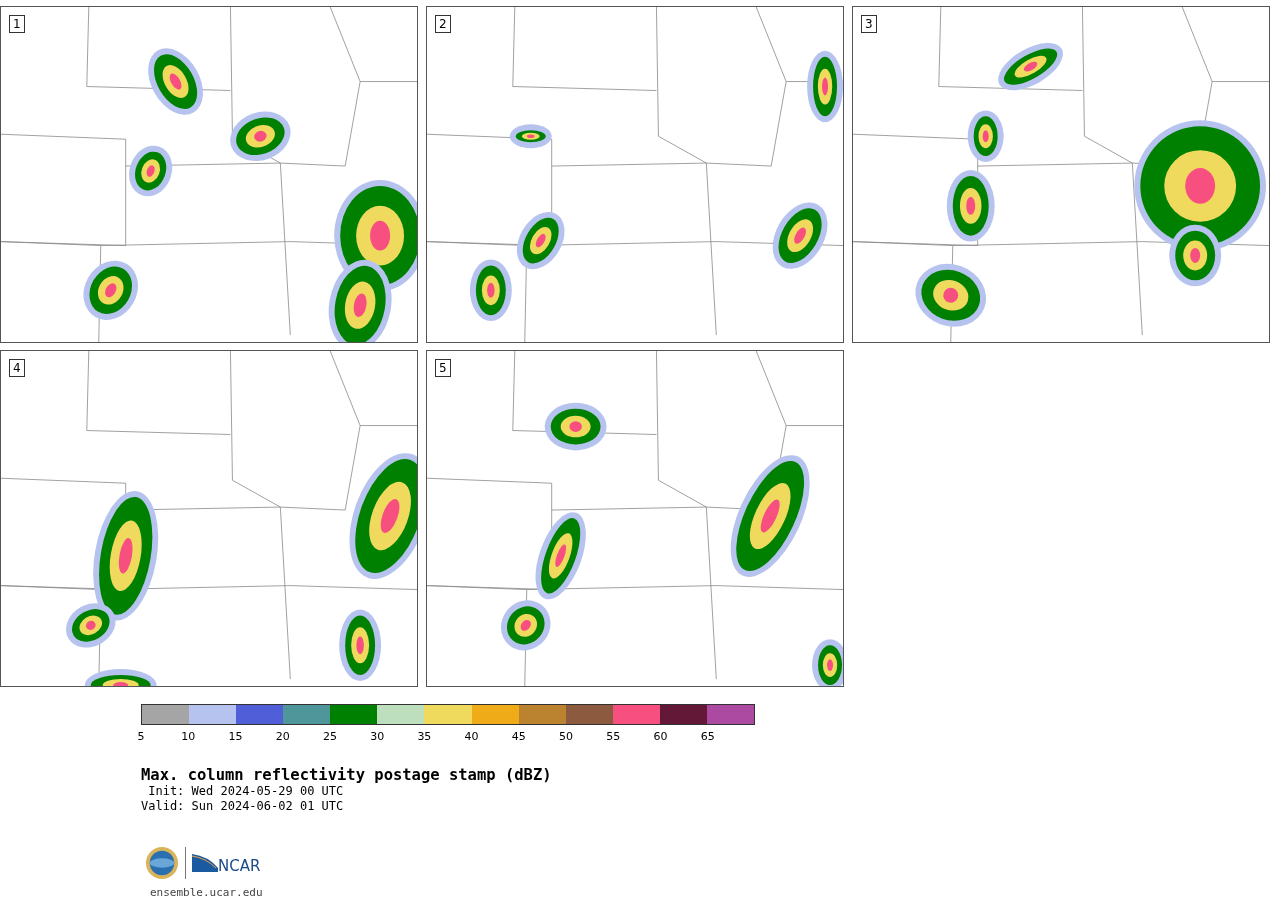 Image resolution: width=1280 pixels, height=901 pixels. I want to click on init-time: Init: Wed 2024-05-29 00 UTC, so click(246, 791).